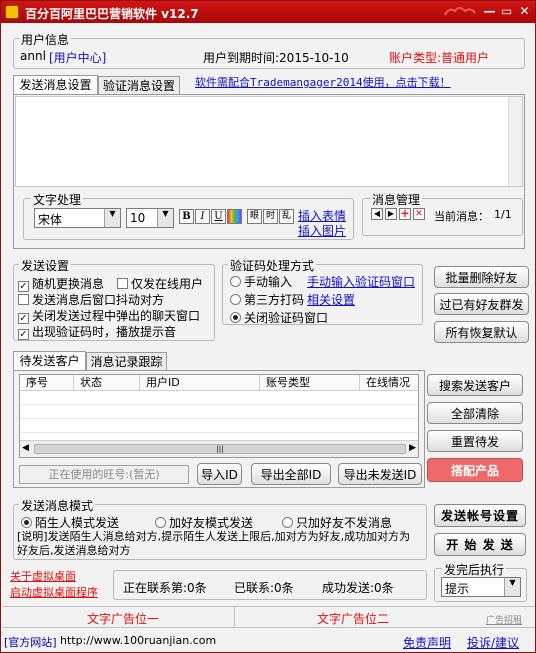  I want to click on contacting-label: 正在联系第:0条, so click(165, 588).